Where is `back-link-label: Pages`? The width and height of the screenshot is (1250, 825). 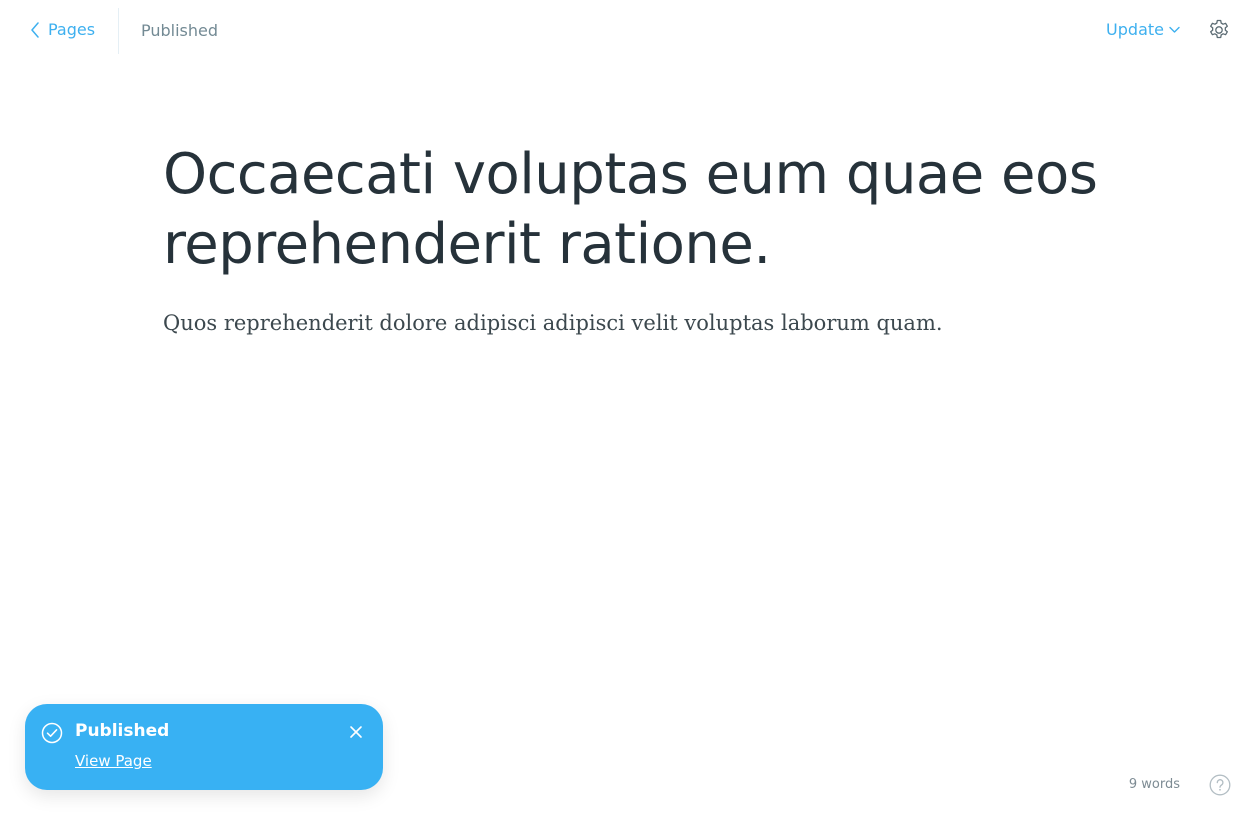 back-link-label: Pages is located at coordinates (72, 29).